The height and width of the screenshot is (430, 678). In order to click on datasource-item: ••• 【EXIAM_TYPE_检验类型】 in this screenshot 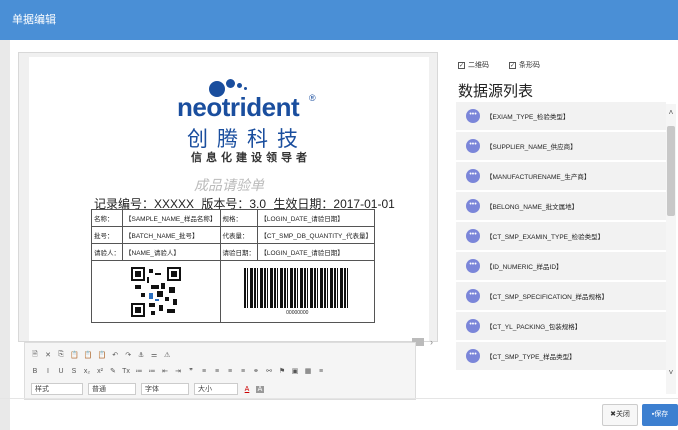, I will do `click(561, 117)`.